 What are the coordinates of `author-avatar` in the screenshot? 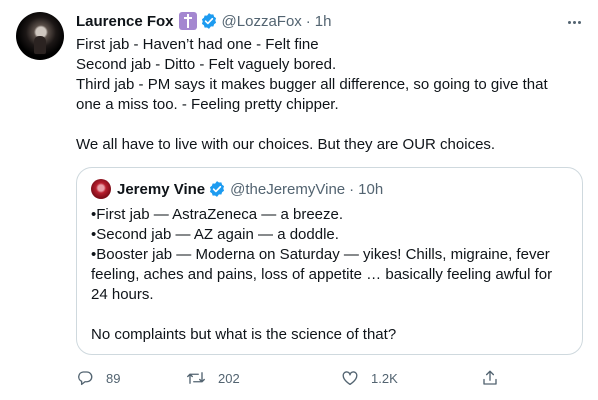 It's located at (40, 36).